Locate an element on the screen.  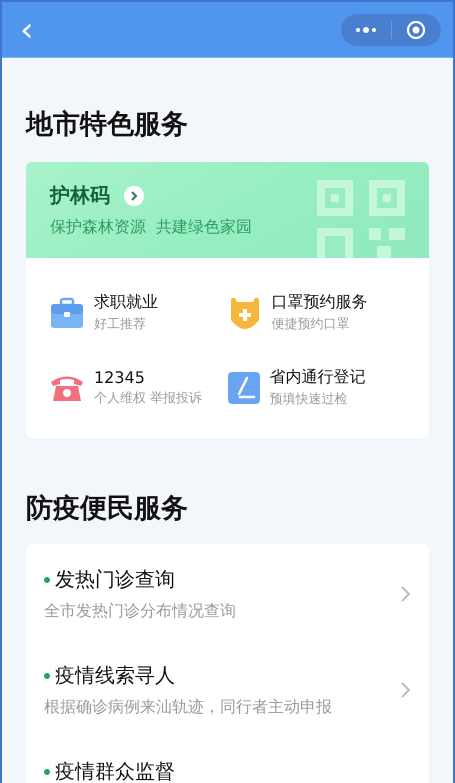
service-subtitle: 好工推荐 is located at coordinates (120, 324).